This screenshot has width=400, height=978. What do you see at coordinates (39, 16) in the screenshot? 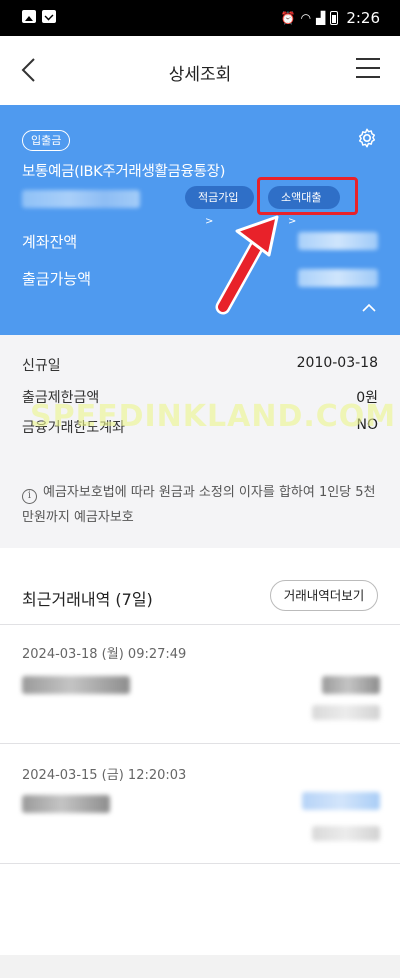
I see `notification-icons` at bounding box center [39, 16].